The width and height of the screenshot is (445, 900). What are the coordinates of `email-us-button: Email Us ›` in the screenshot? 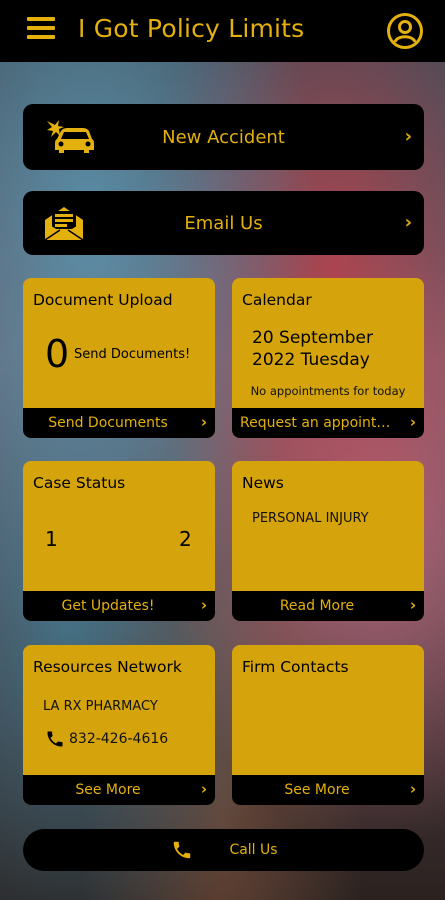 It's located at (223, 223).